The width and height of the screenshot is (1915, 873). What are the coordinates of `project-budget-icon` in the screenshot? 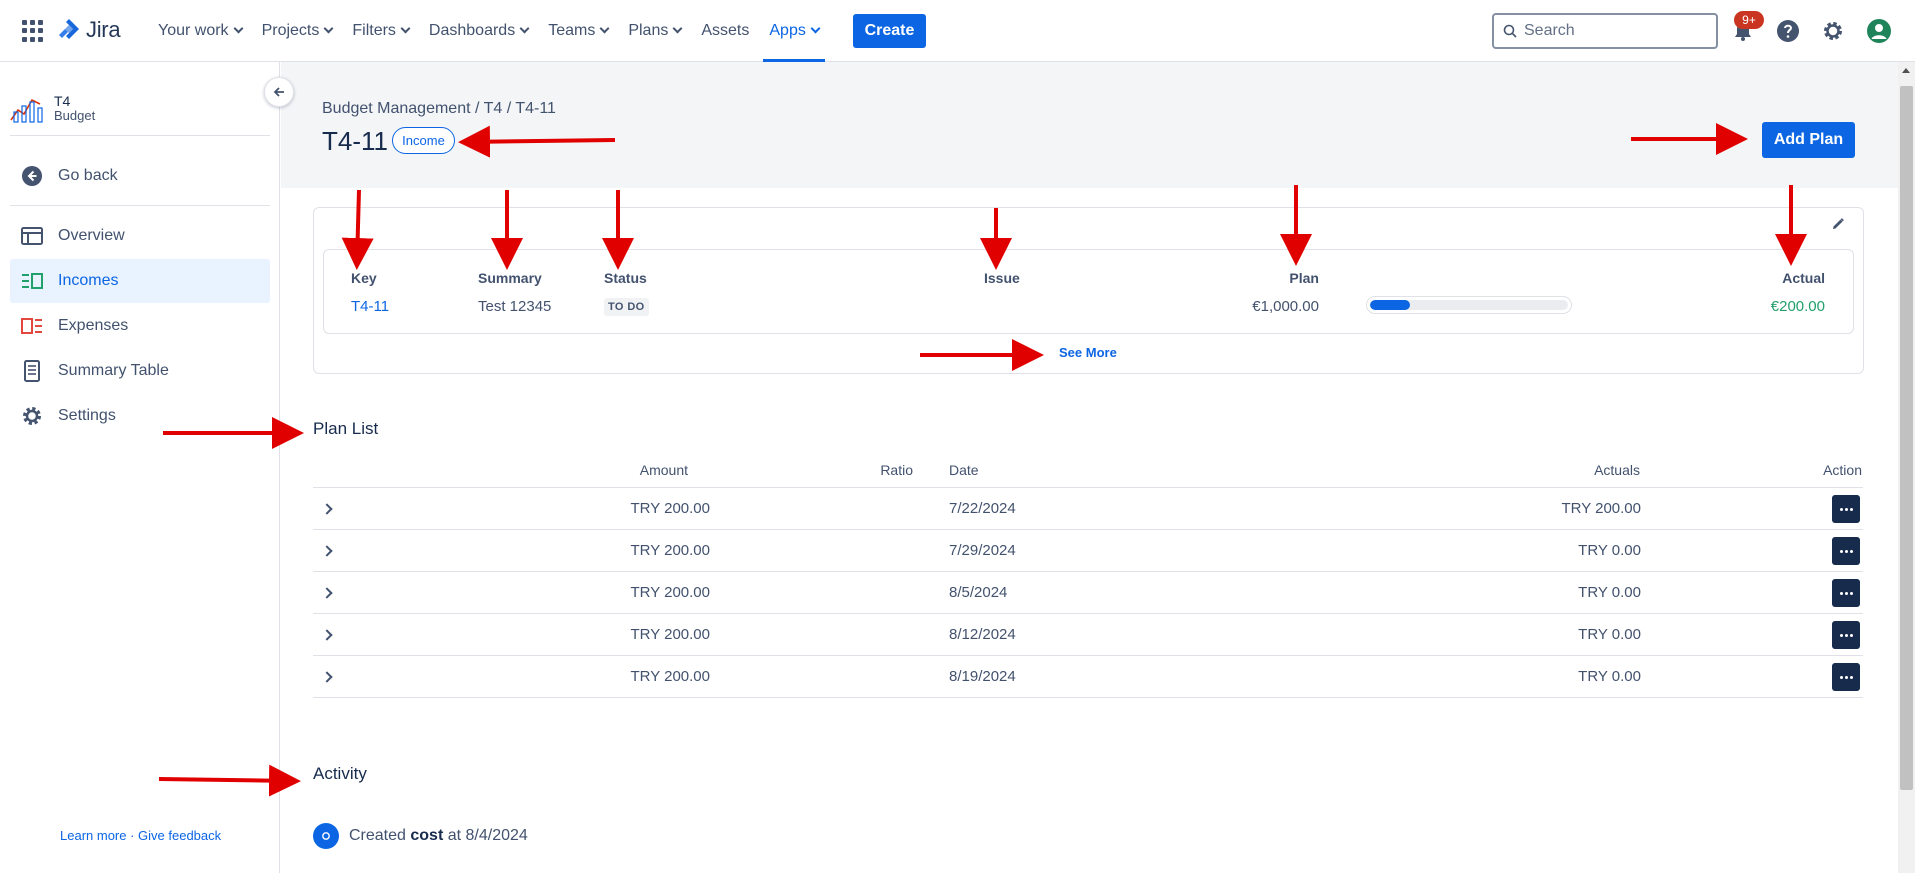 It's located at (26, 110).